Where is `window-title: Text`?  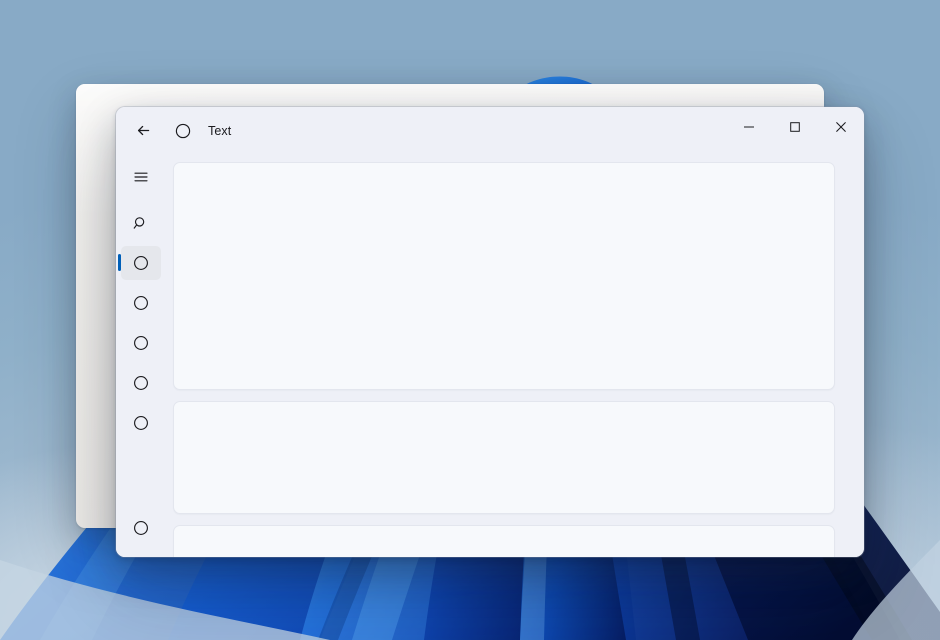 window-title: Text is located at coordinates (220, 130).